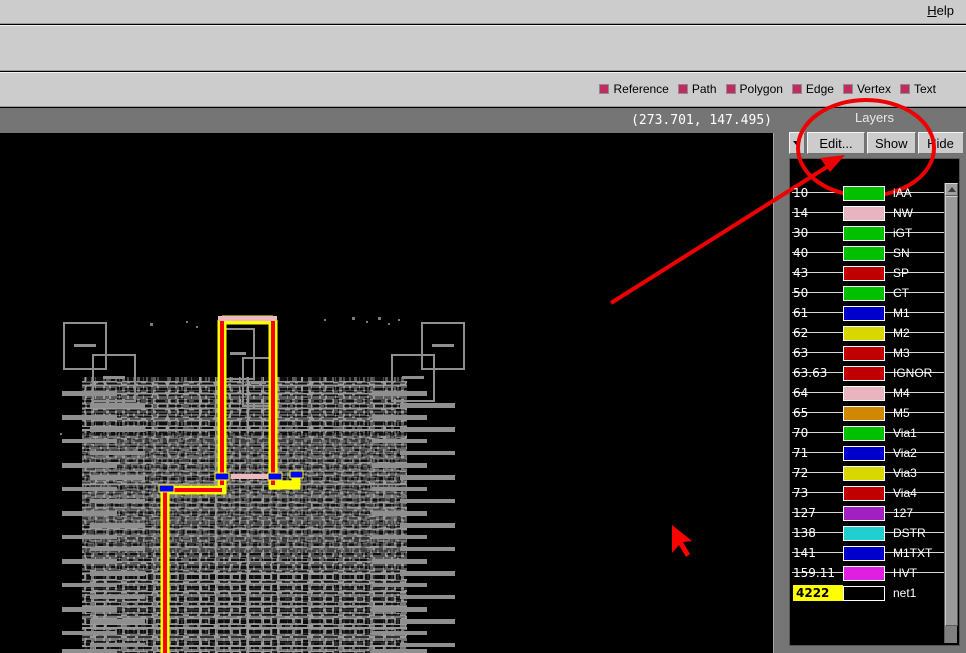  I want to click on layer-row: 127 127, so click(868, 513).